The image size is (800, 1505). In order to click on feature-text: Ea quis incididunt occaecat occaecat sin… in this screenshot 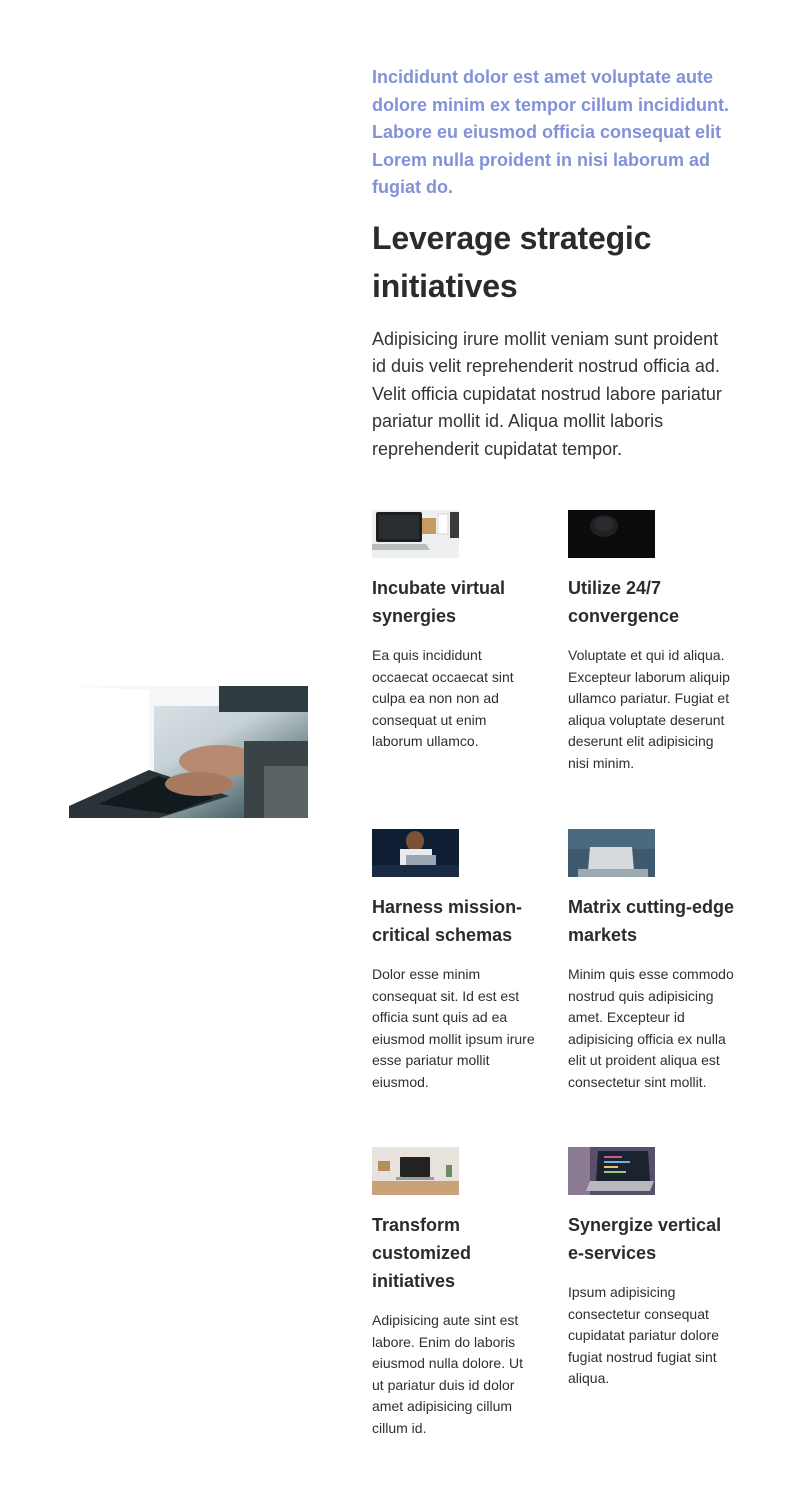, I will do `click(443, 698)`.